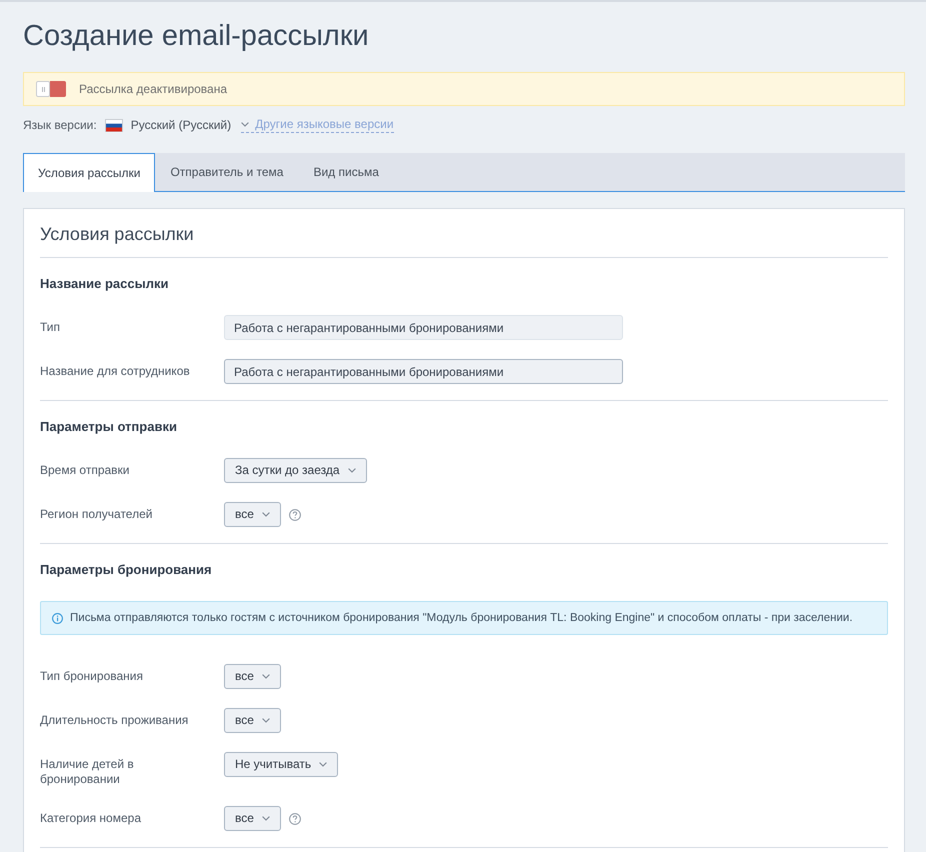 The height and width of the screenshot is (852, 926). I want to click on field-label: Тип бронирования, so click(91, 676).